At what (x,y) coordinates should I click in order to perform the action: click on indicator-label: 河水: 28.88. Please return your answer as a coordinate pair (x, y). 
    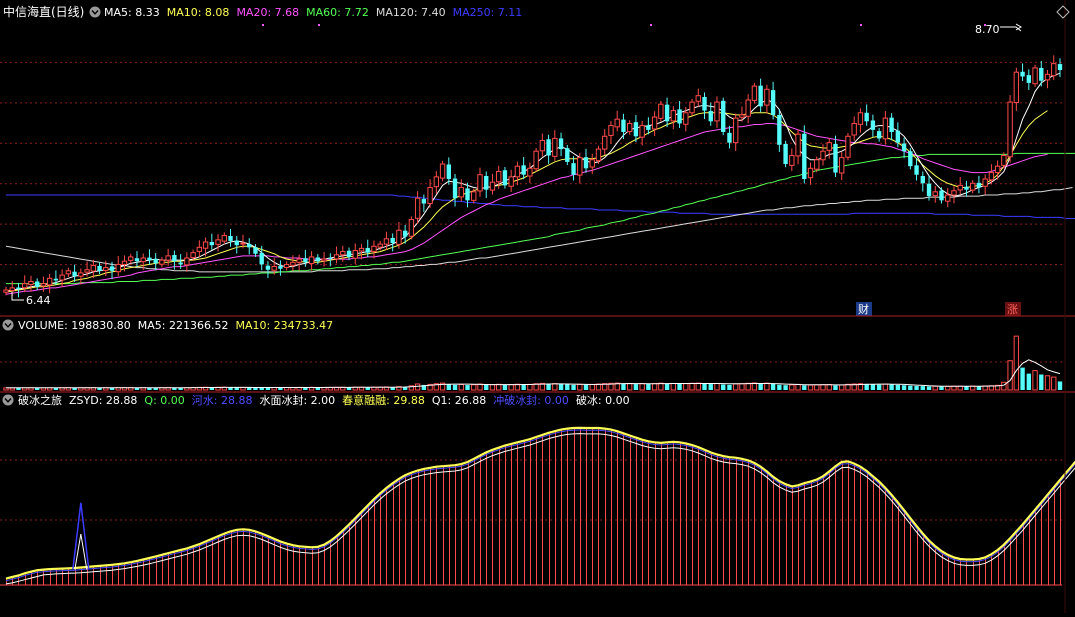
    Looking at the image, I should click on (222, 400).